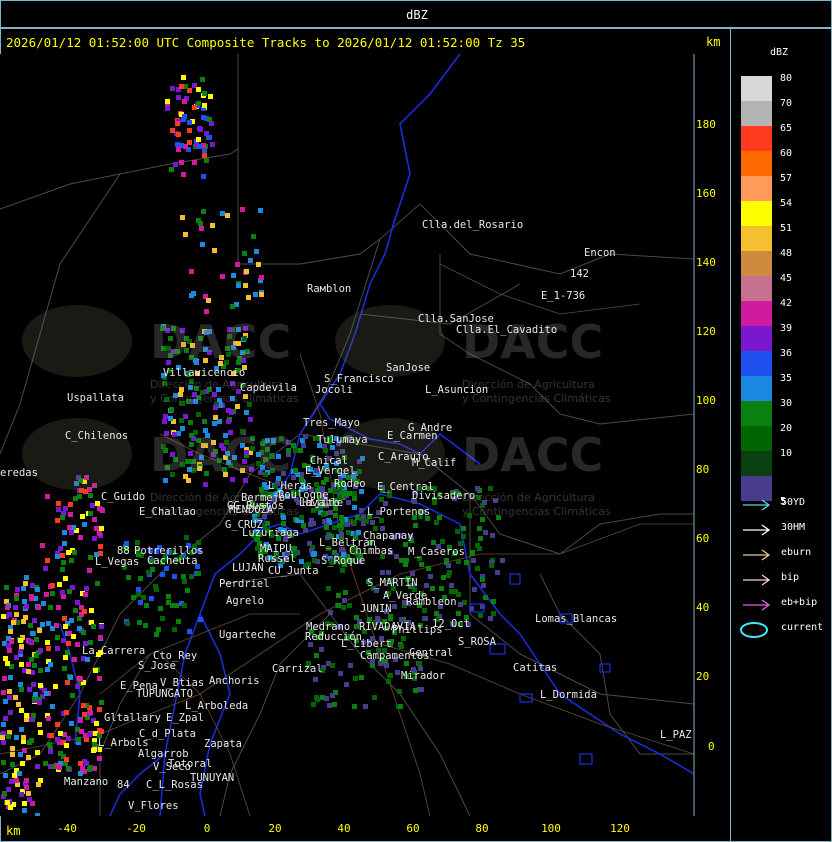 The width and height of the screenshot is (832, 842). I want to click on place-label: E_1-736, so click(563, 296).